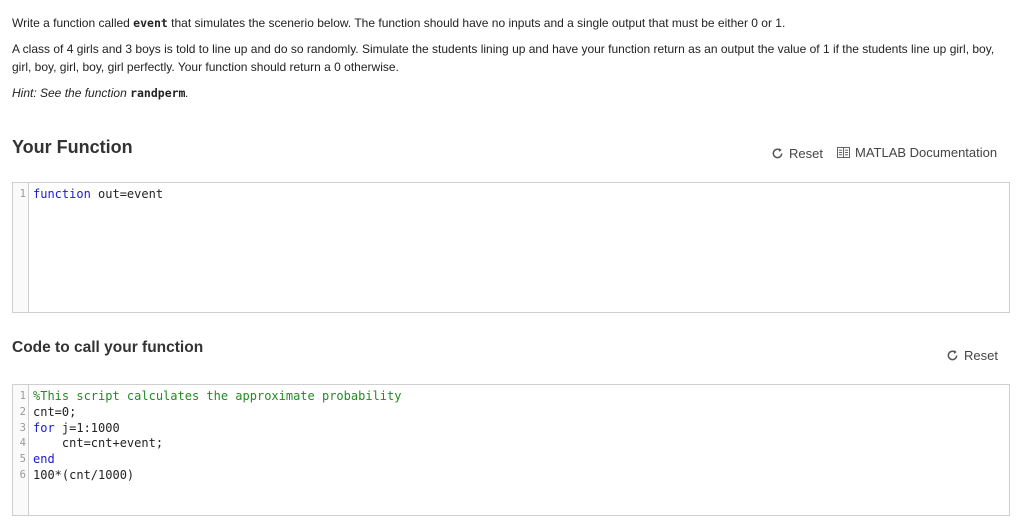 The height and width of the screenshot is (521, 1024). Describe the element at coordinates (73, 23) in the screenshot. I see `intro-text: Write a function called` at that location.